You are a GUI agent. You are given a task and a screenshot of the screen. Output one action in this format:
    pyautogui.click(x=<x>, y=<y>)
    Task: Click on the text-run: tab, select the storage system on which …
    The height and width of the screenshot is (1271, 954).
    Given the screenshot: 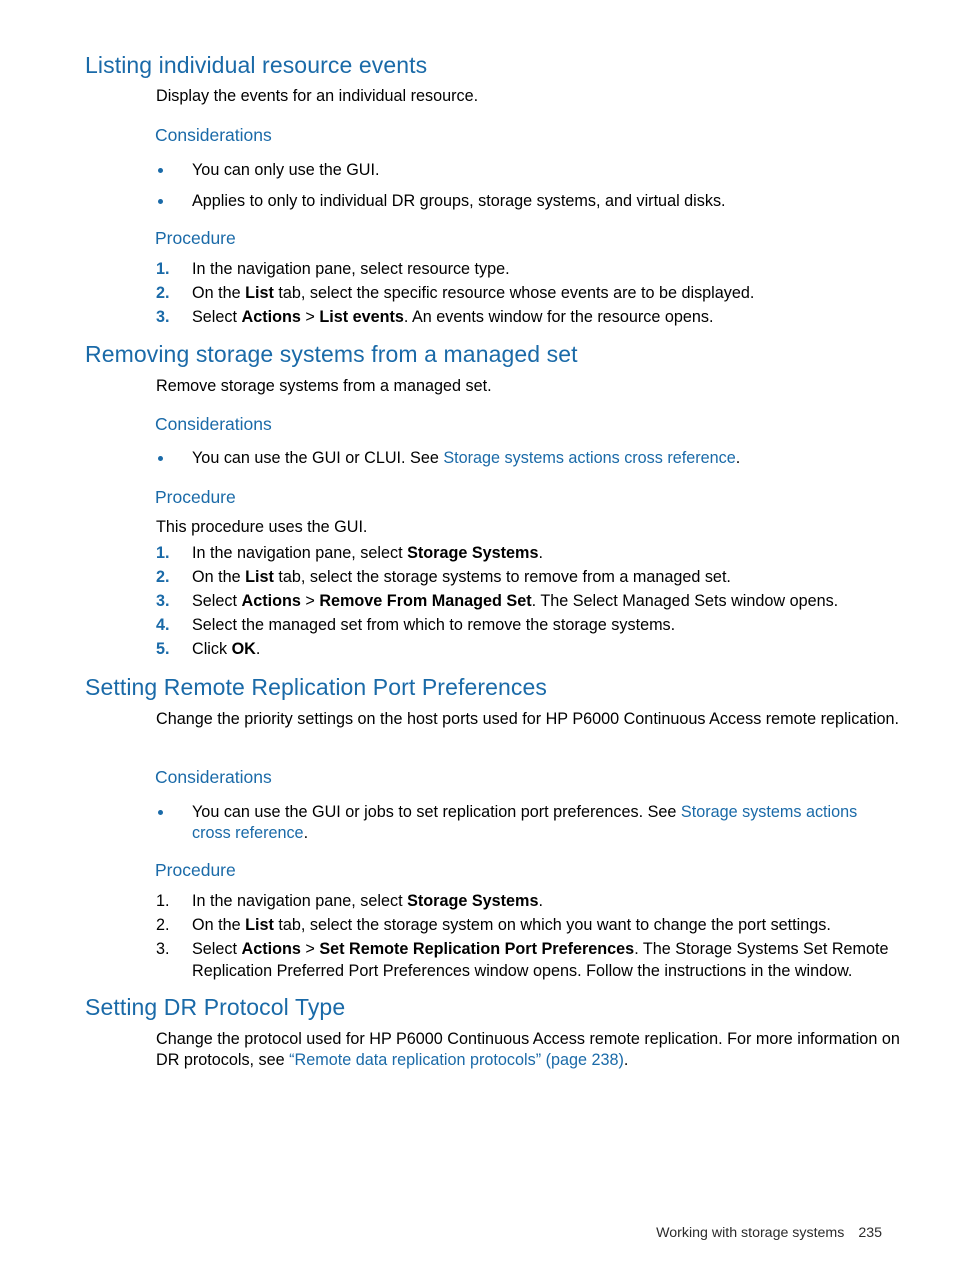 What is the action you would take?
    pyautogui.click(x=552, y=925)
    